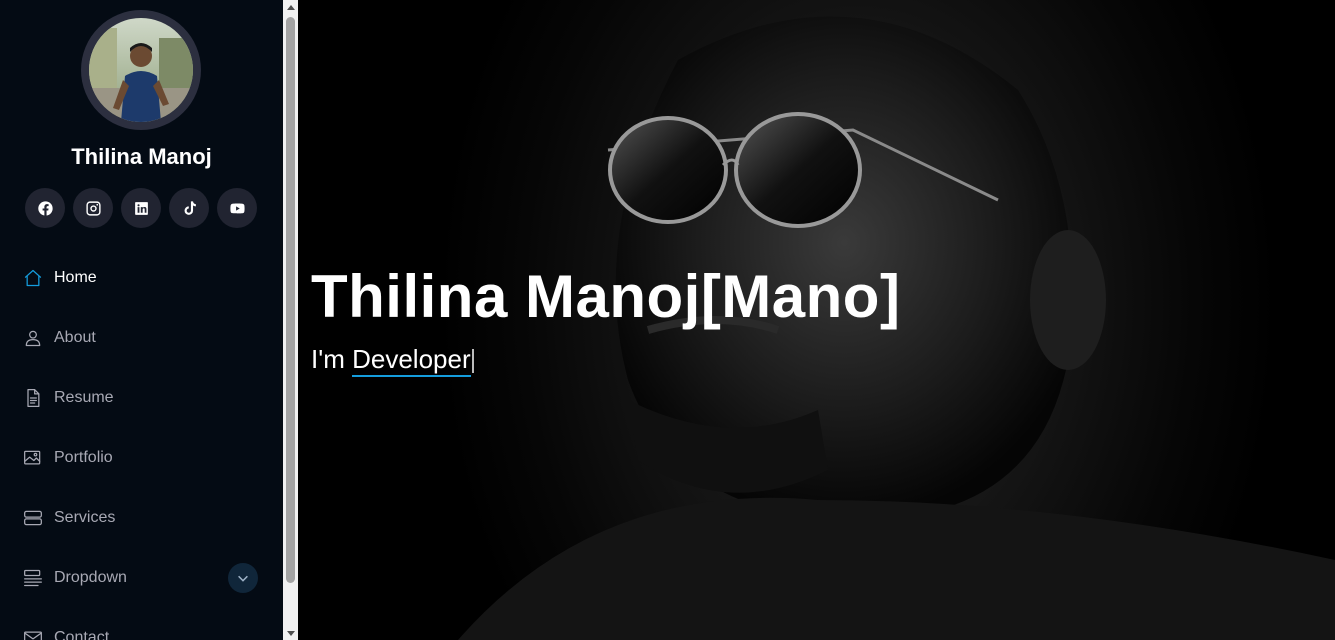 This screenshot has width=1335, height=640. I want to click on hero-subtitle: I'm Developer, so click(392, 360).